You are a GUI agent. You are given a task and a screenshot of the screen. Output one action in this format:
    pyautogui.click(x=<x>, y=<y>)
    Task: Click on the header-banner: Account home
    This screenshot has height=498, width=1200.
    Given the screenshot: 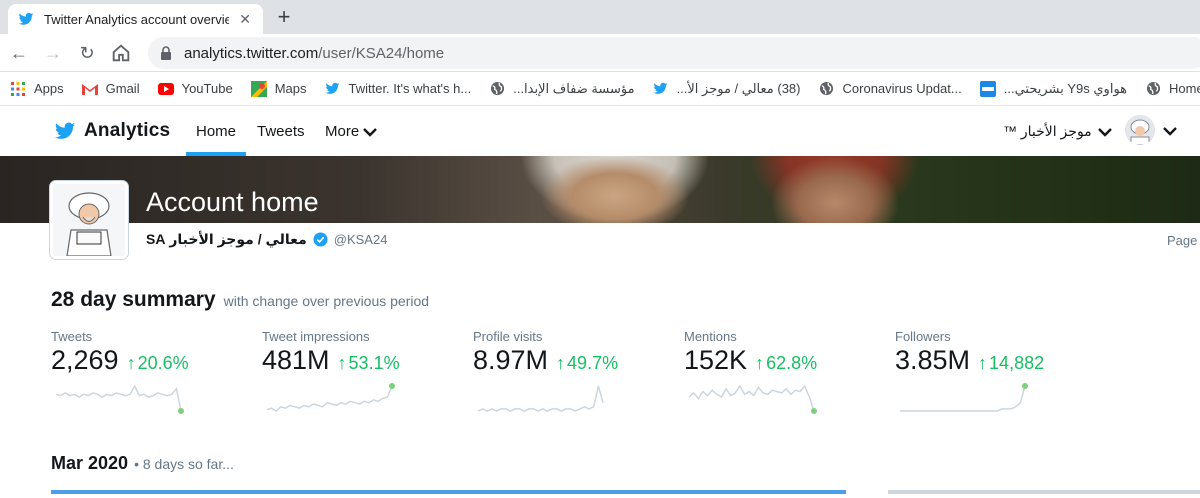 What is the action you would take?
    pyautogui.click(x=600, y=189)
    